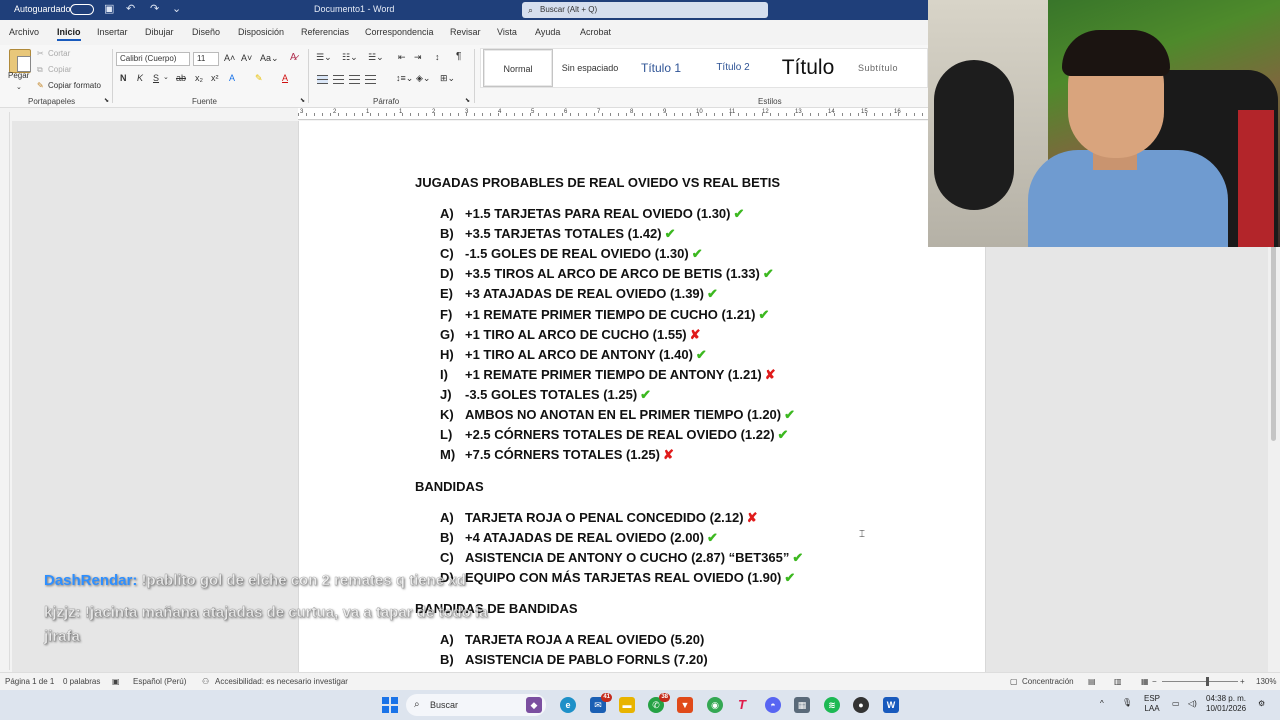  What do you see at coordinates (1118, 681) in the screenshot?
I see `print-layout-icon: ▥` at bounding box center [1118, 681].